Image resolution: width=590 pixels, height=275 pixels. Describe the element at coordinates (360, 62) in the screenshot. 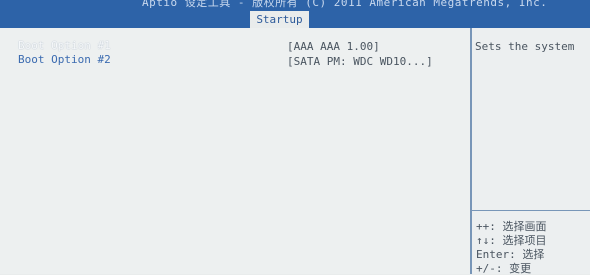

I see `boot-option-2-value: [SATA PM: WDC WD10...]` at that location.